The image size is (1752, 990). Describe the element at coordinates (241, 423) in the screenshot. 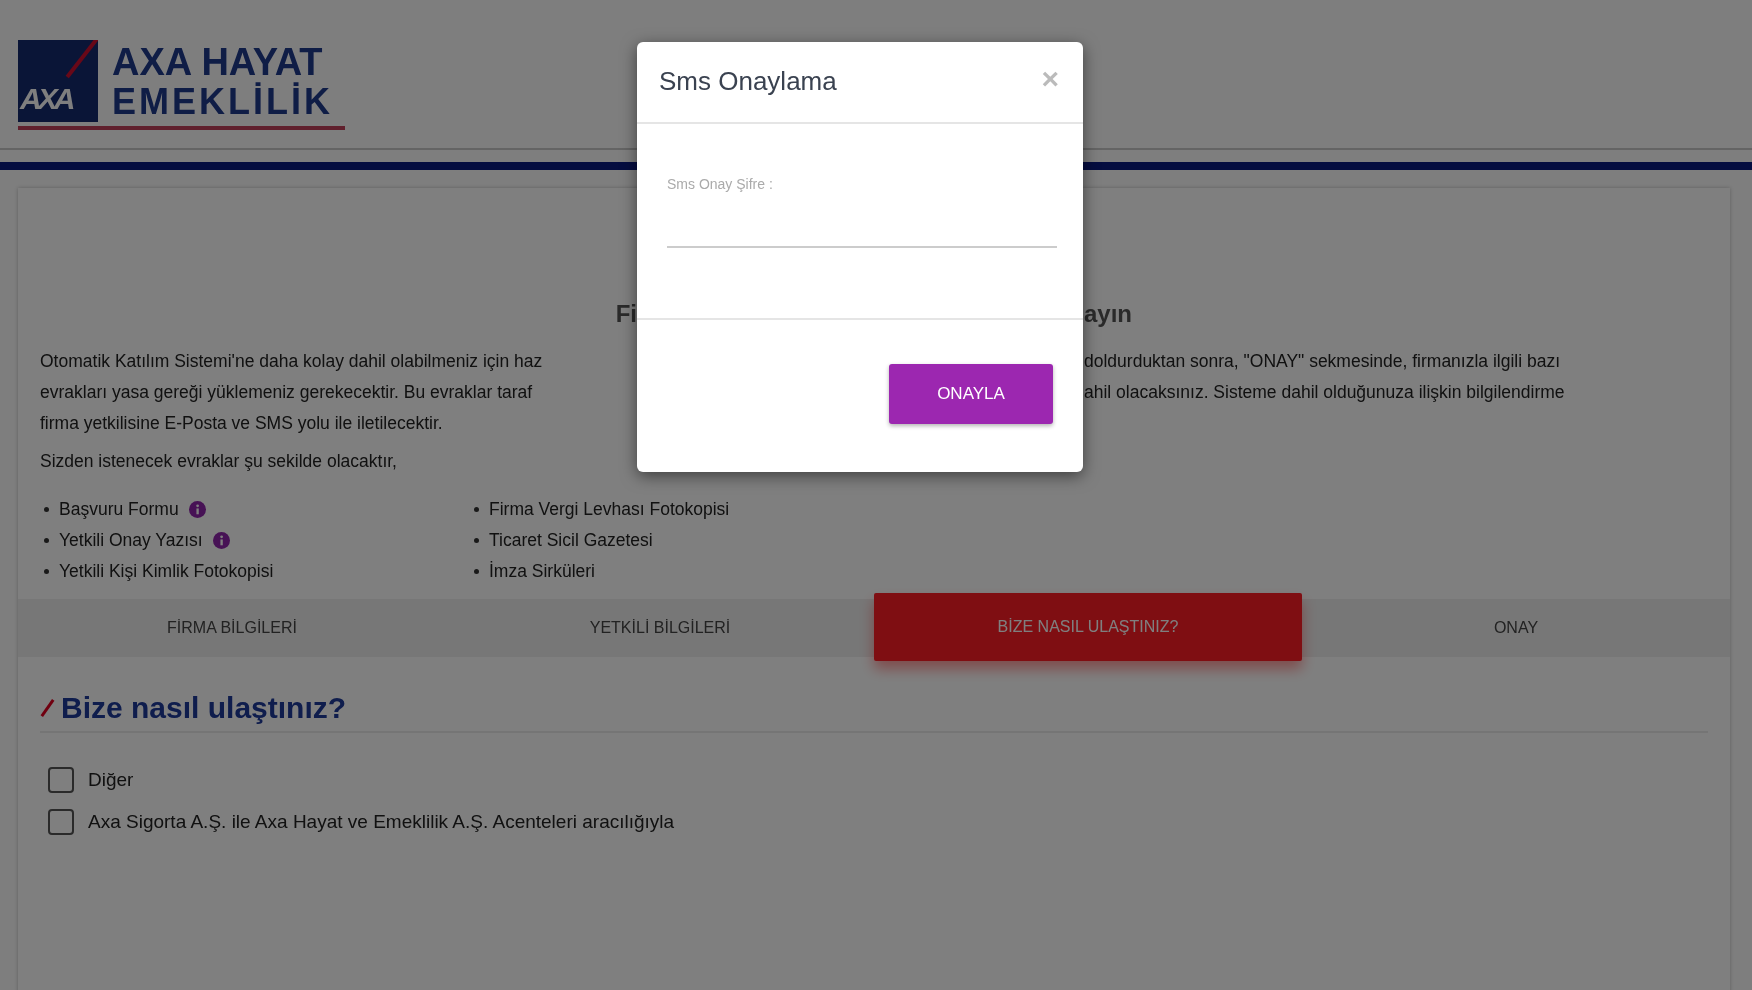

I see `intro-text: firma yetkilisine E-Posta ve SMS yolu ile iletilecektir.` at that location.